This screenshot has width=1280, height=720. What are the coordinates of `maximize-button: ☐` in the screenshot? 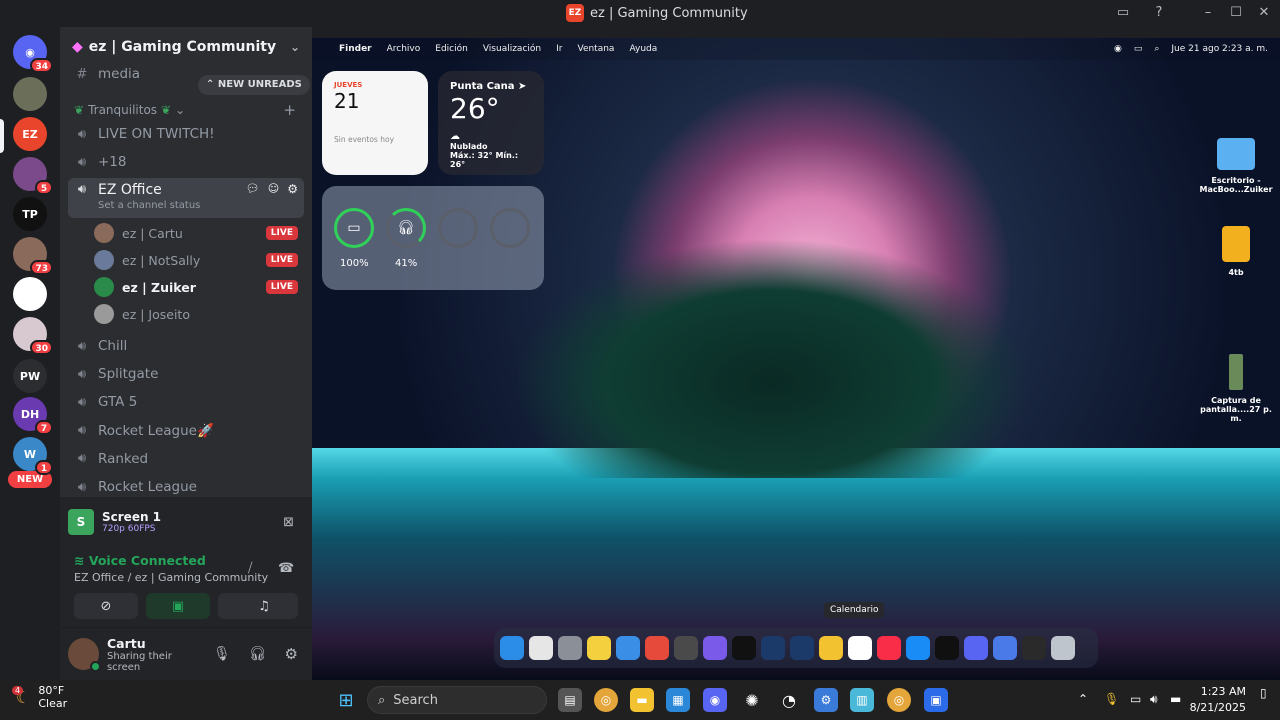 It's located at (1236, 13).